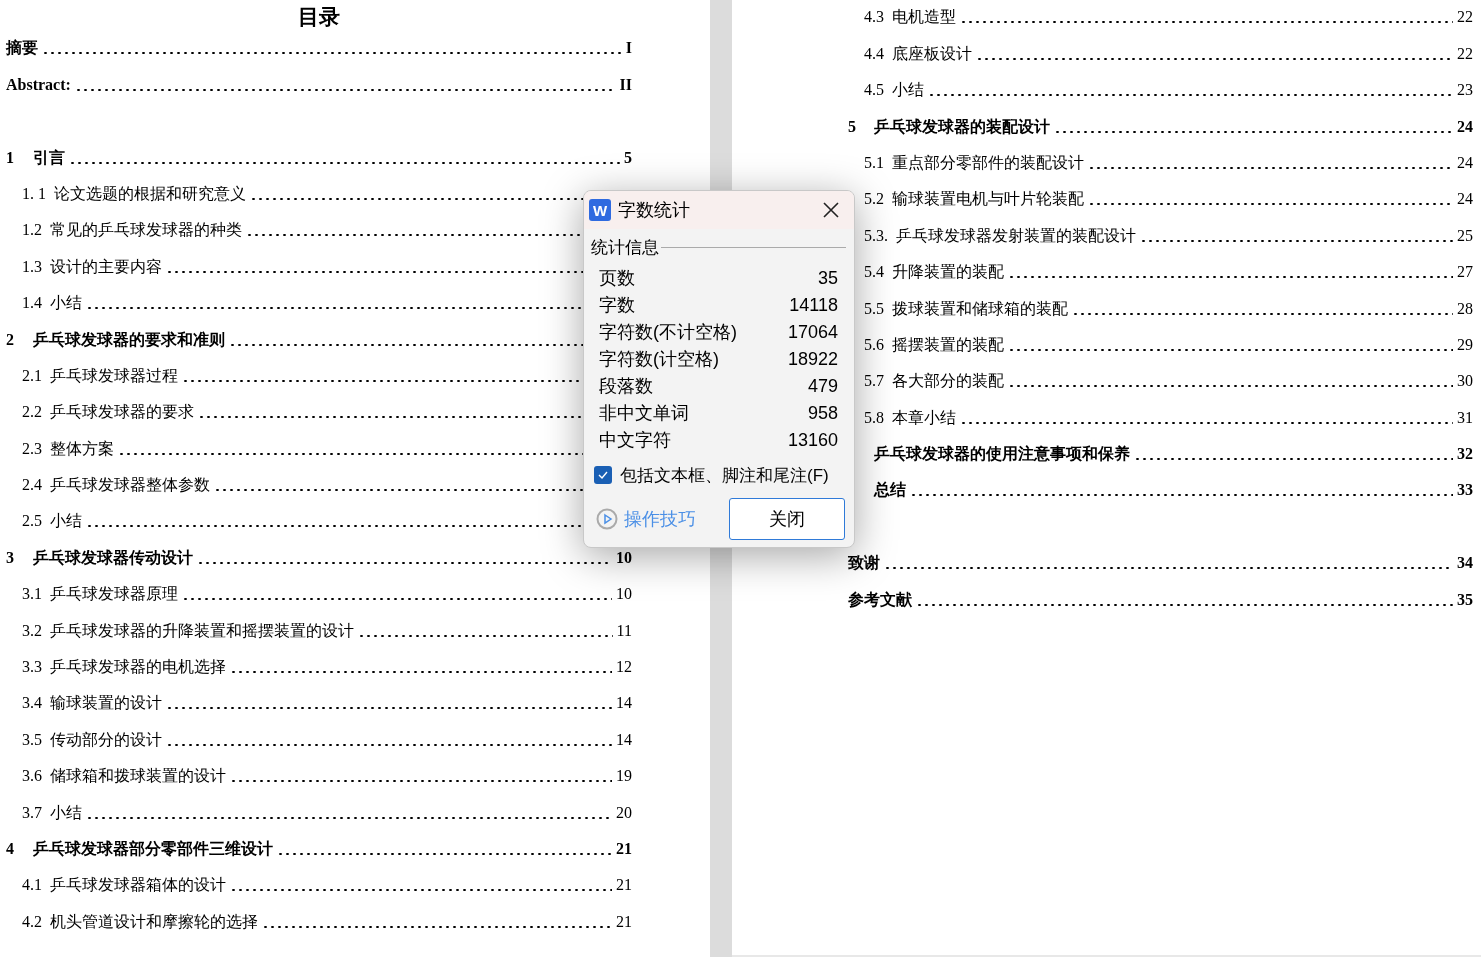 The height and width of the screenshot is (957, 1481). I want to click on section-number: 3.4, so click(32, 703).